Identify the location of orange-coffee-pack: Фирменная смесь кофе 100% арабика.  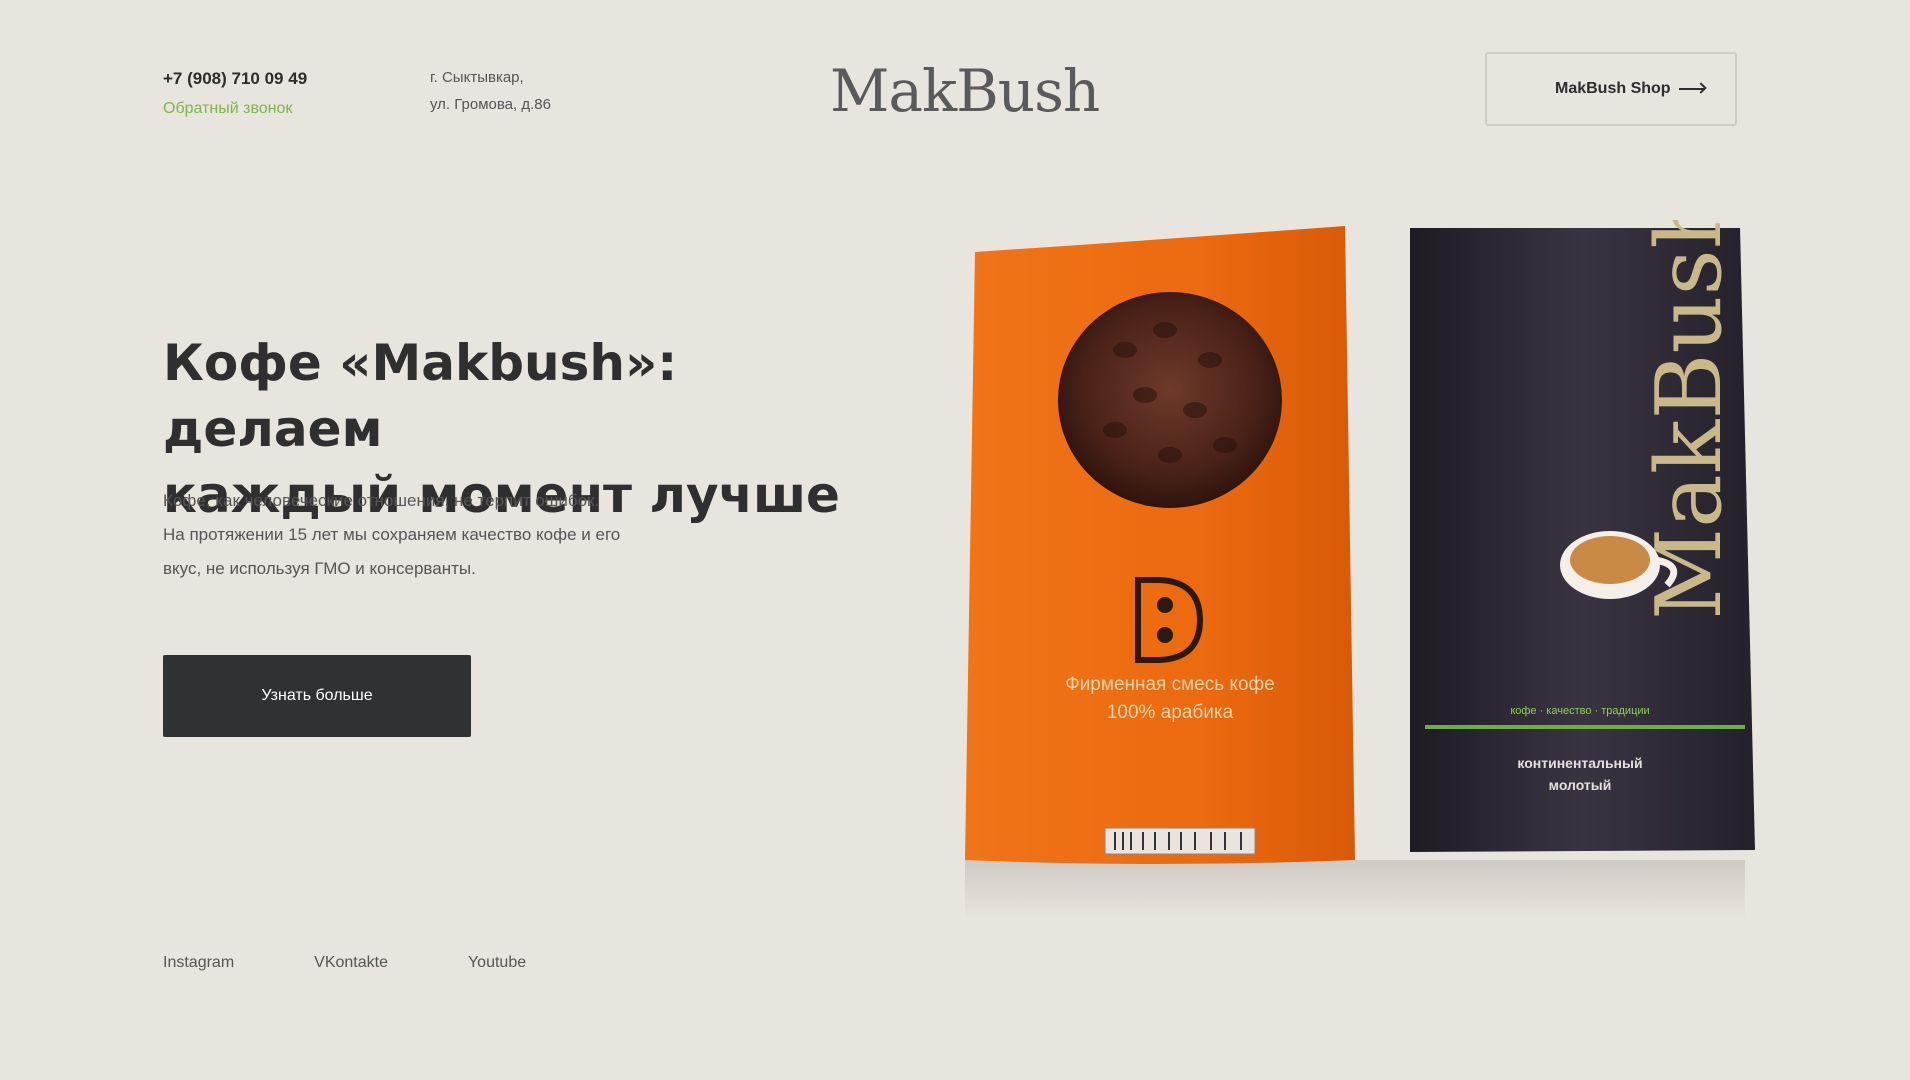
(1160, 545).